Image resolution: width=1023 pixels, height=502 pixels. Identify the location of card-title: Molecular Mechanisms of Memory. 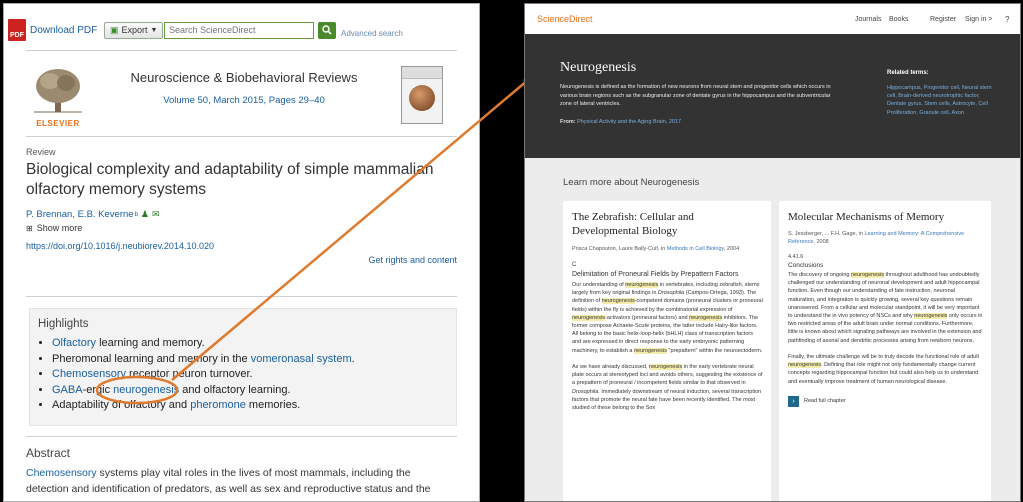
(885, 217).